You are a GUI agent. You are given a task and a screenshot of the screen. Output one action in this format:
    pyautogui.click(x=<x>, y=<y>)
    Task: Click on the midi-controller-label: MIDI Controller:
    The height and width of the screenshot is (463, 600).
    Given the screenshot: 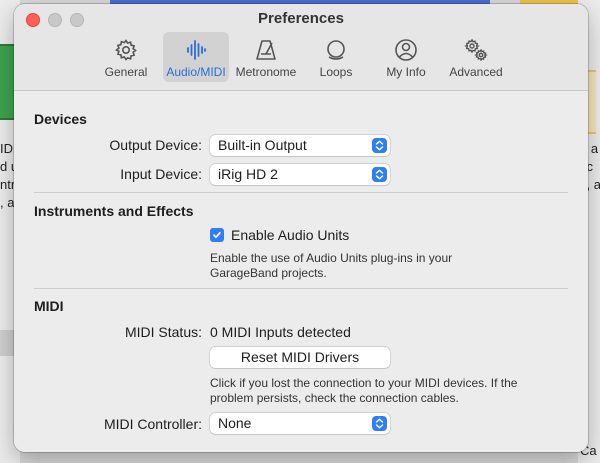 What is the action you would take?
    pyautogui.click(x=152, y=424)
    